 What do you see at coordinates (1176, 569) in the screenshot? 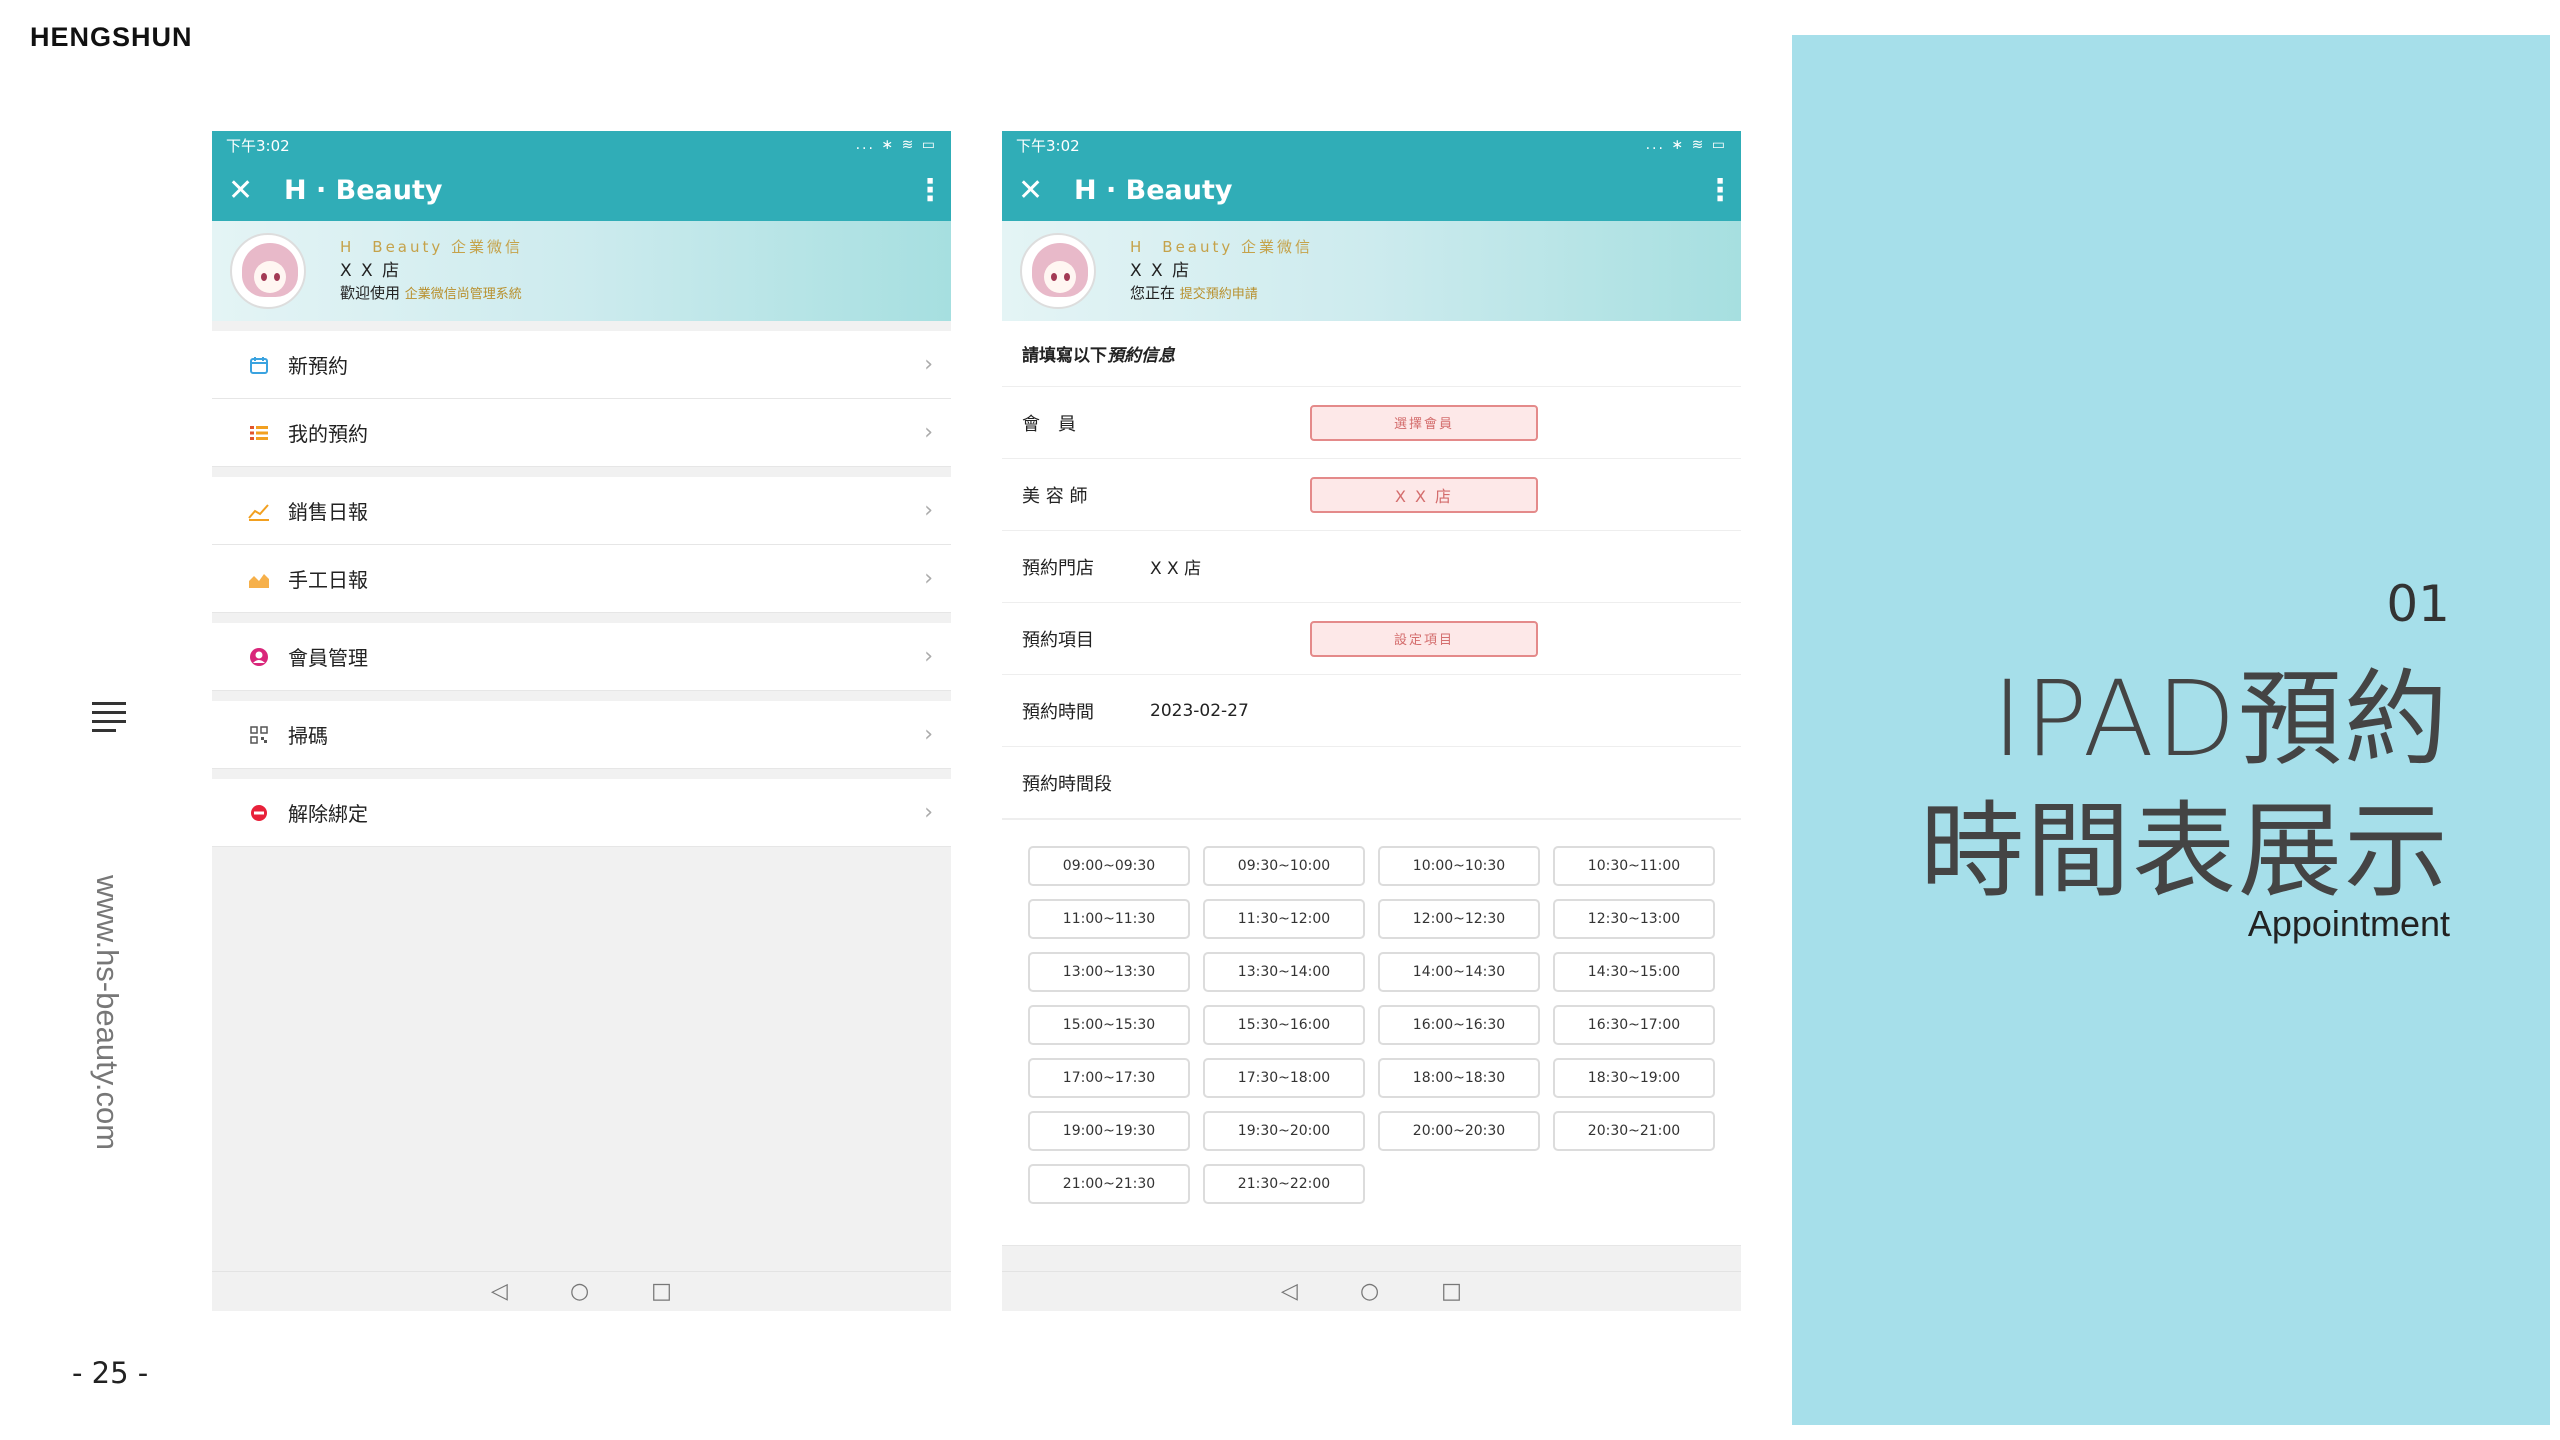
I see `store-value: X X 店` at bounding box center [1176, 569].